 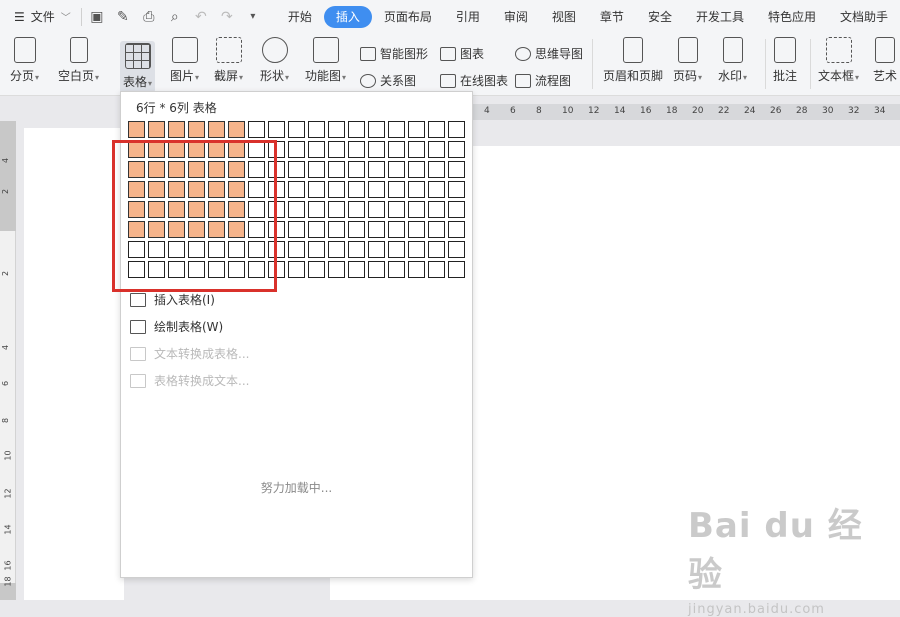 What do you see at coordinates (97, 17) in the screenshot?
I see `save-icon: ▣` at bounding box center [97, 17].